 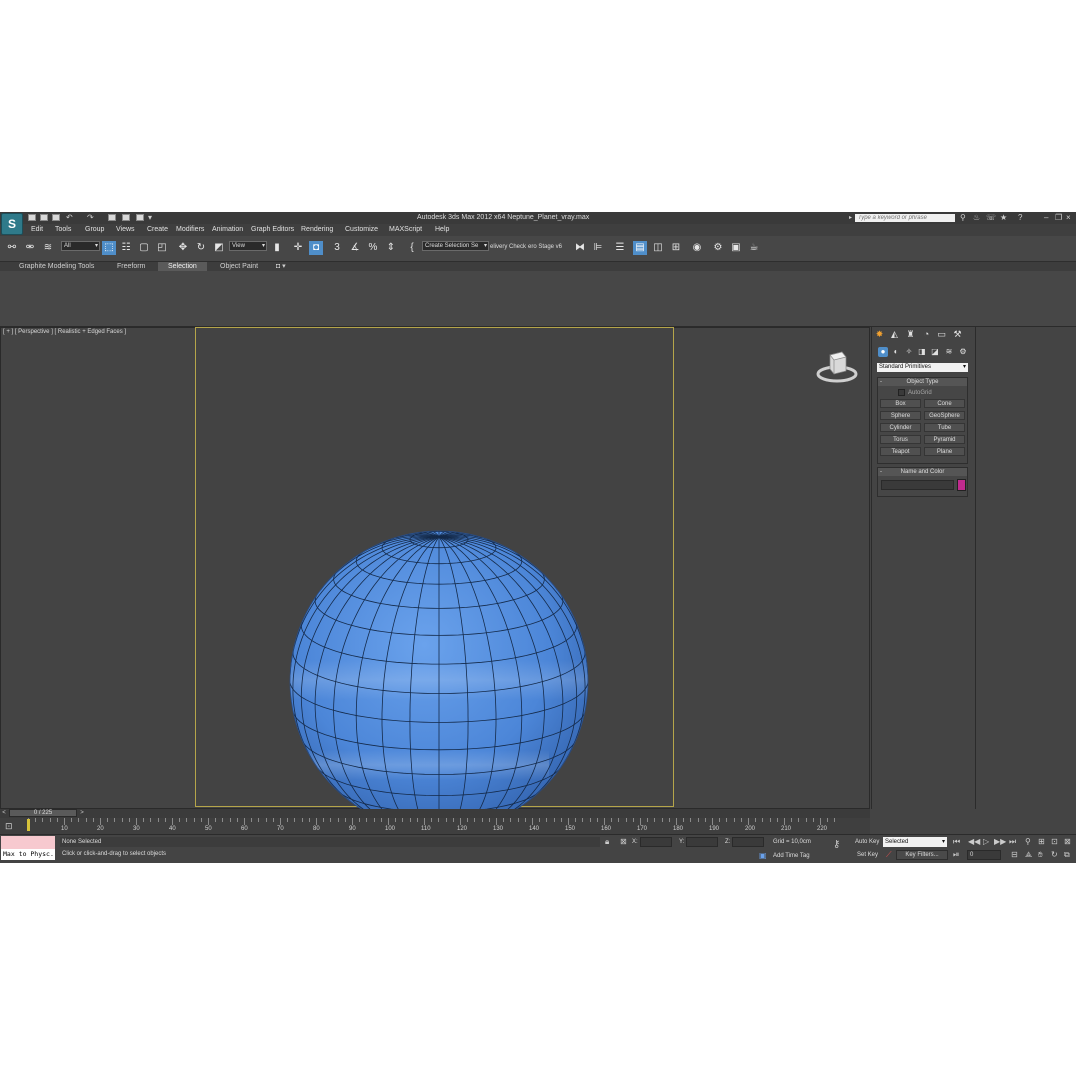 I want to click on pyramid-button: Pyramid, so click(x=944, y=439).